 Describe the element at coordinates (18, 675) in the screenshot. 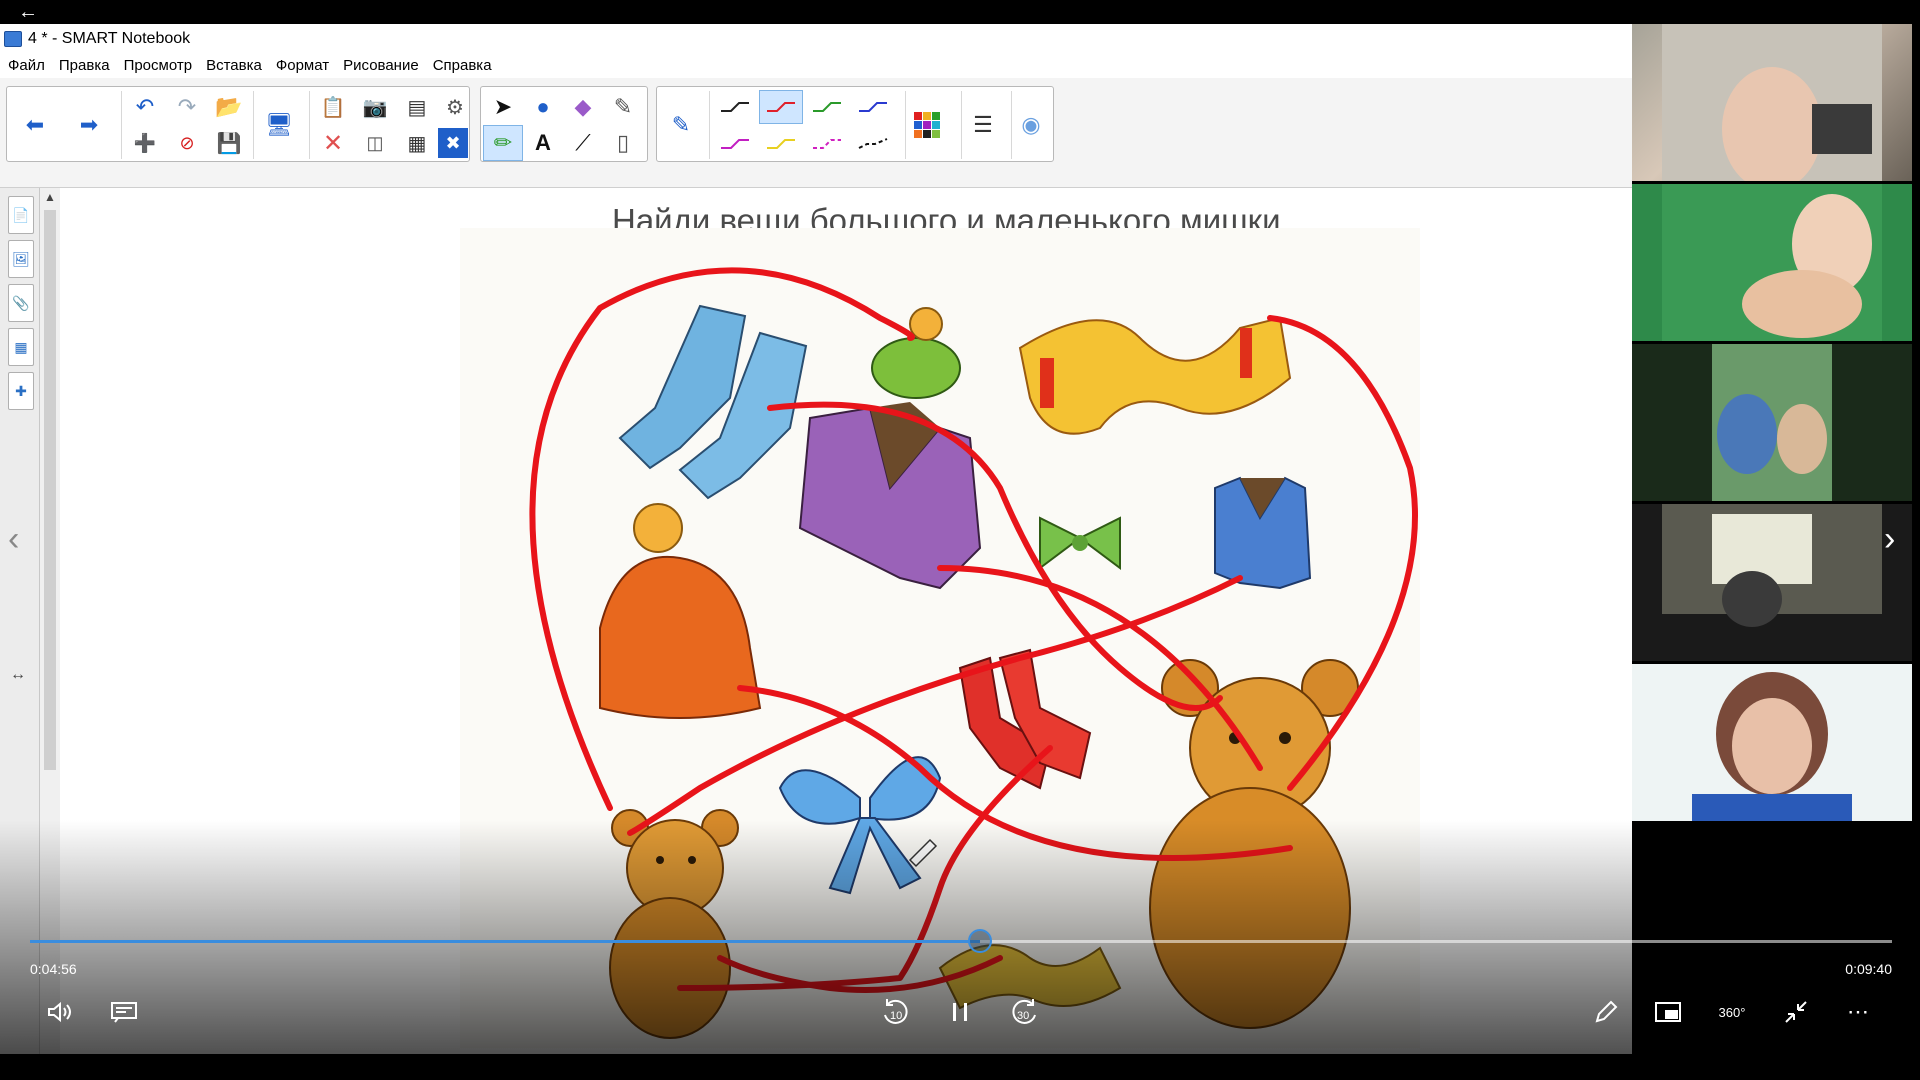

I see `resize-icon: ↔` at that location.